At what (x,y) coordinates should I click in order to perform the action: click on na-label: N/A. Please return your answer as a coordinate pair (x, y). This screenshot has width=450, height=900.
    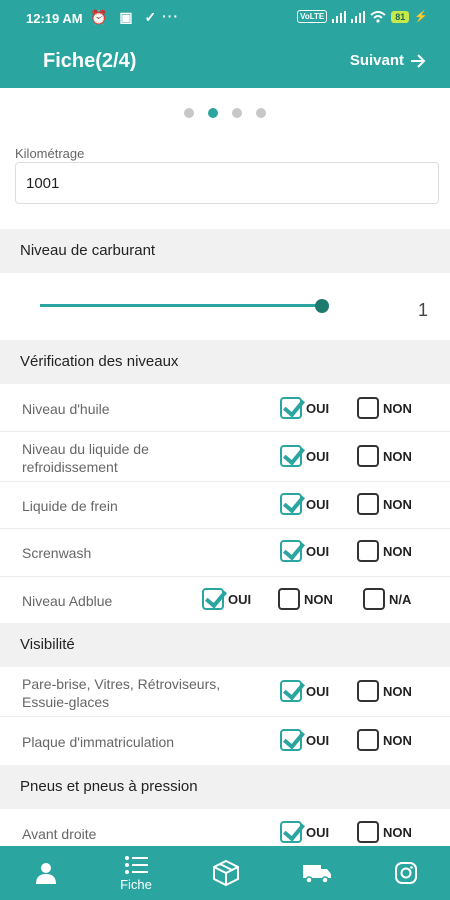
    Looking at the image, I should click on (400, 599).